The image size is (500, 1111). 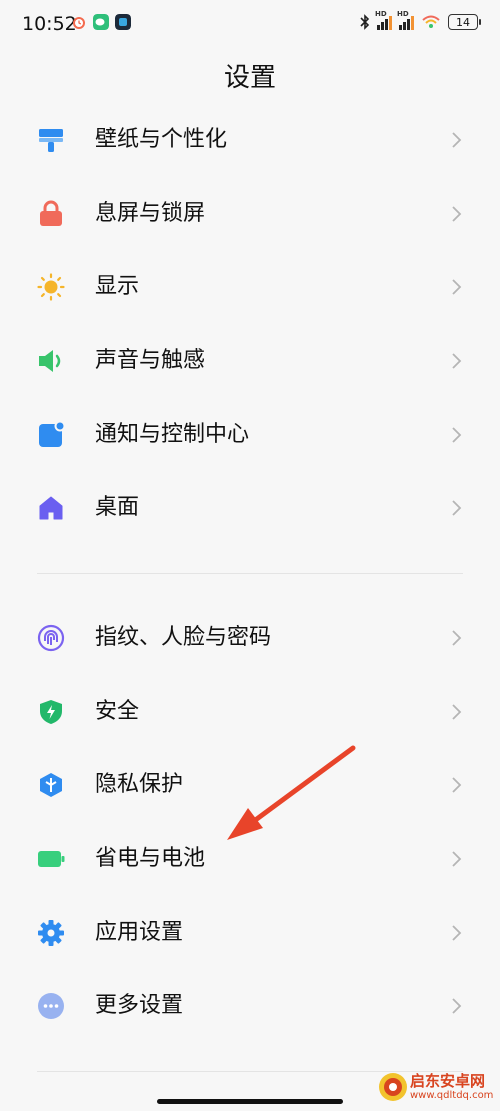 I want to click on watermark: 启东安卓网 www.qdltdq.com, so click(x=439, y=1087).